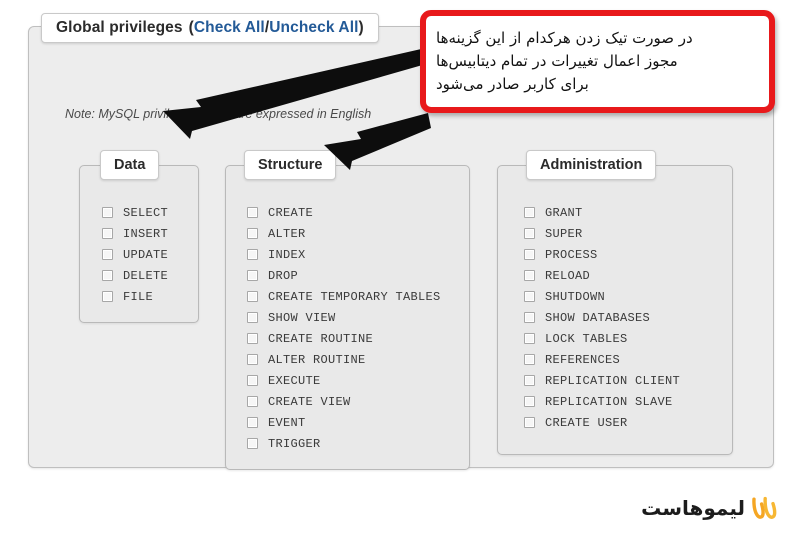 This screenshot has width=800, height=538. What do you see at coordinates (309, 401) in the screenshot?
I see `privilege-label: CREATE VIEW` at bounding box center [309, 401].